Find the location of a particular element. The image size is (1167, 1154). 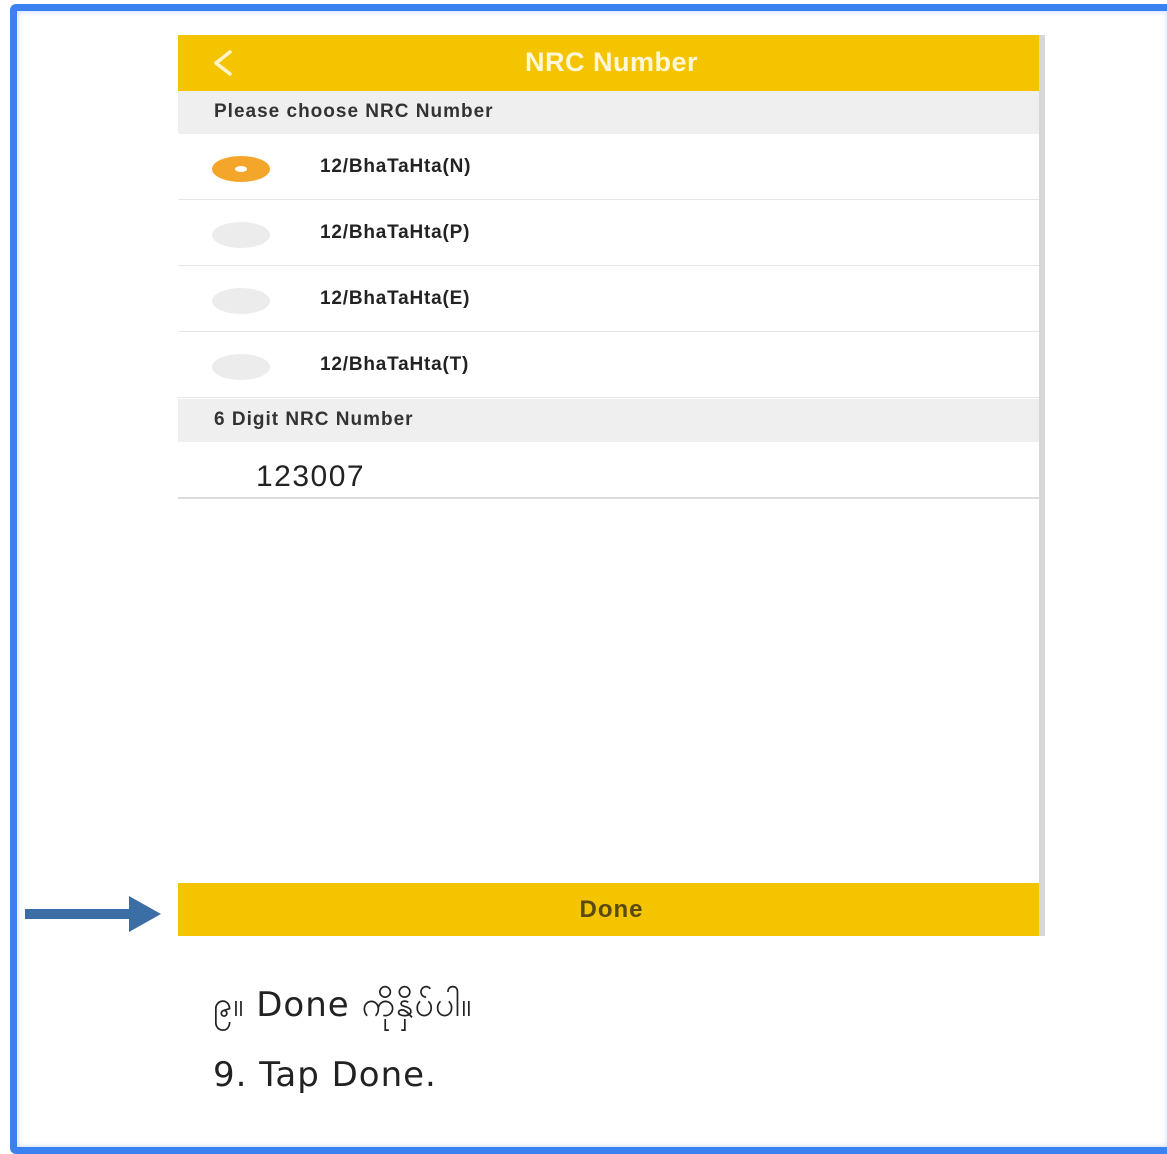

nrc-digit-input is located at coordinates (611, 472).